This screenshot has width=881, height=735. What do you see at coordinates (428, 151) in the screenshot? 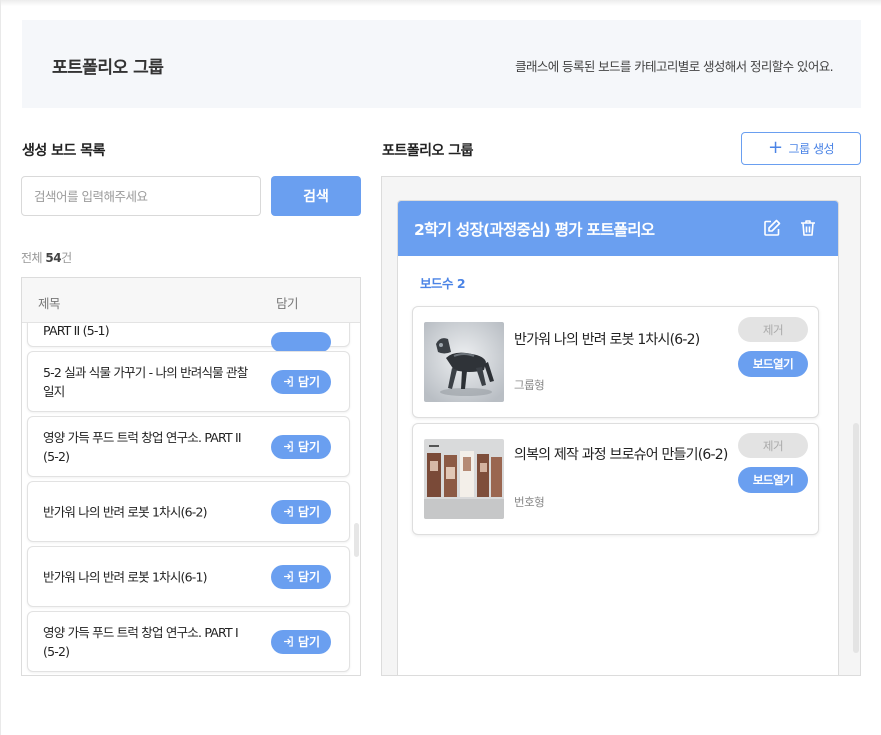
I see `portfolio-group-title: 포트폴리오 그룹` at bounding box center [428, 151].